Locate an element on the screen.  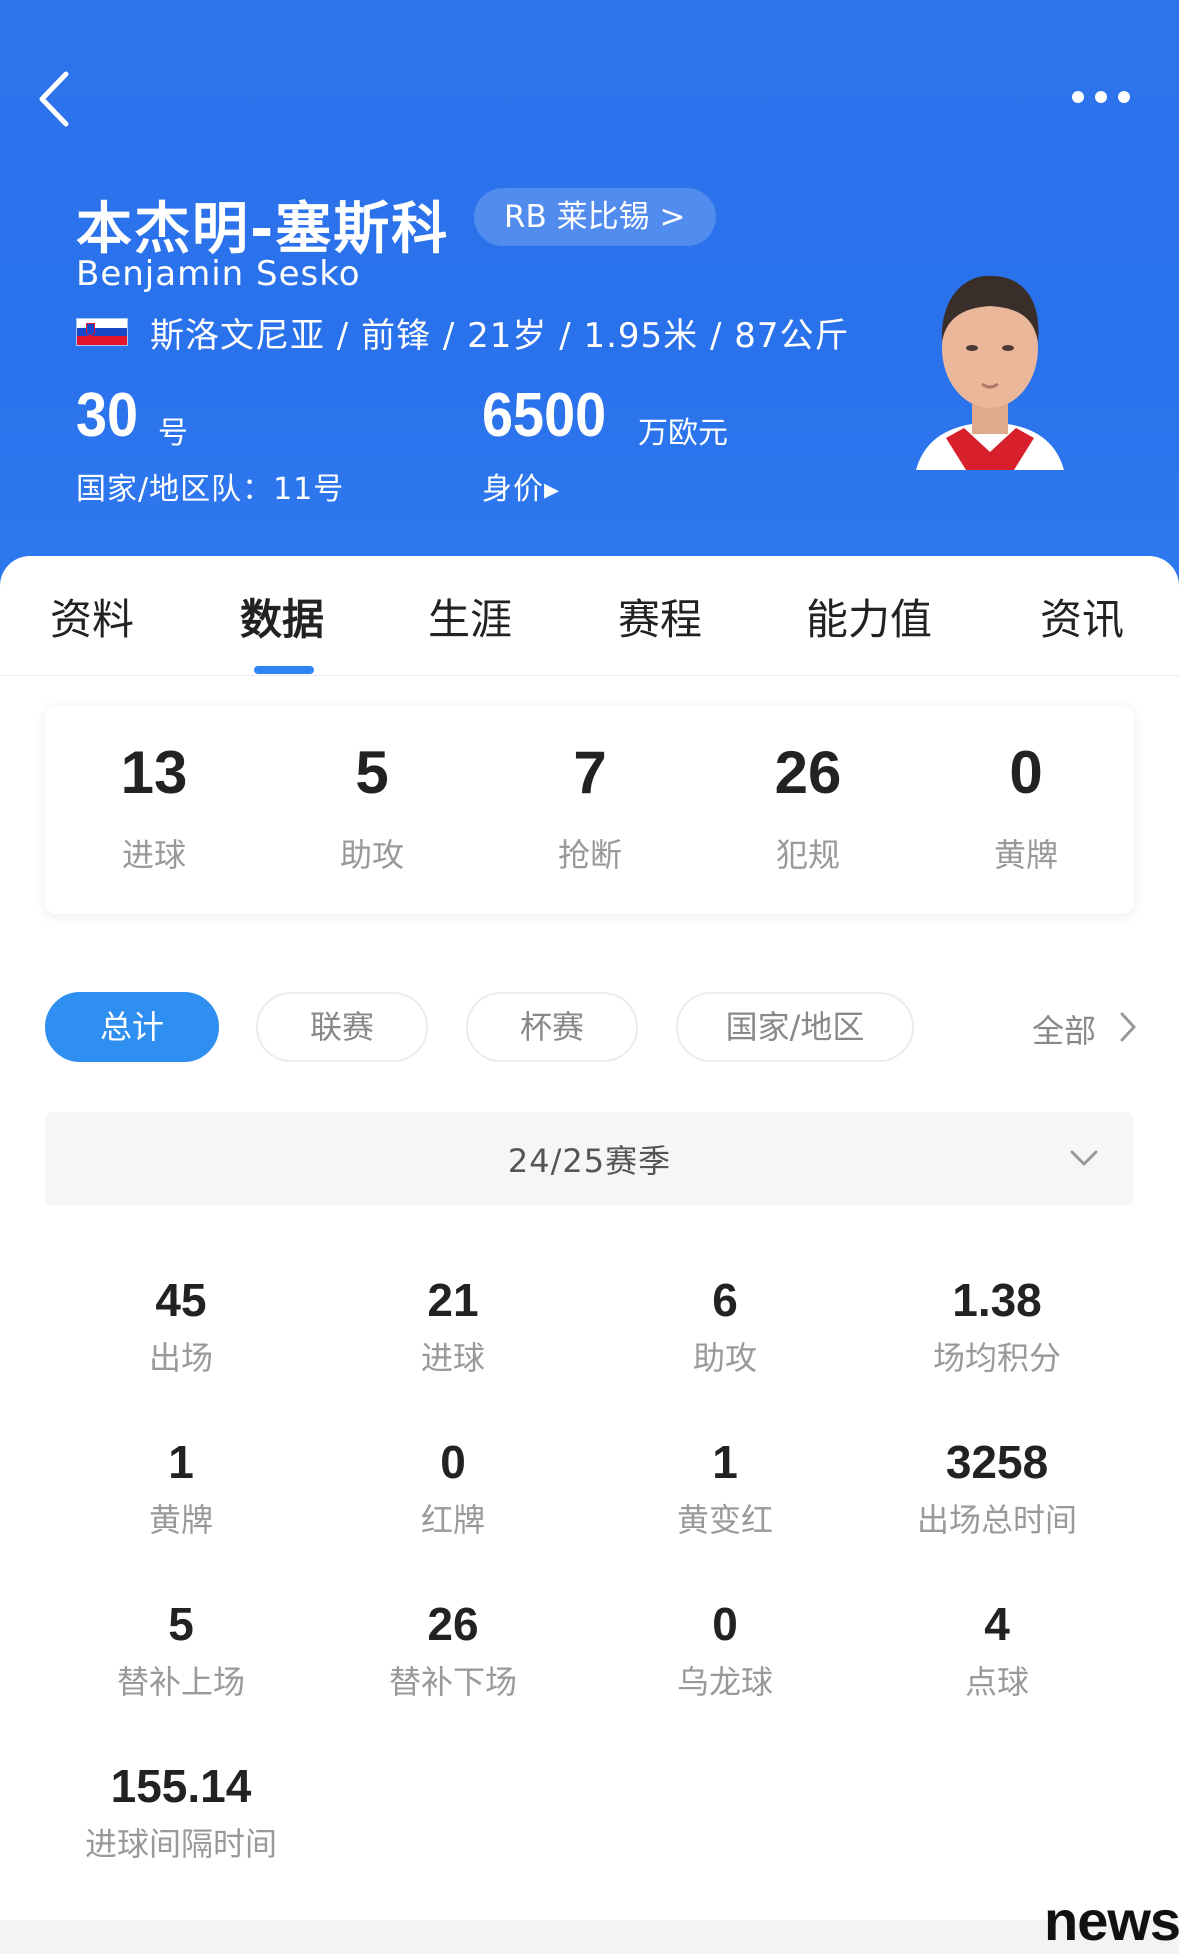
summary-card: 13 进球 5 助攻 7 抢断 26 犯规 0 黄牌 is located at coordinates (589, 810).